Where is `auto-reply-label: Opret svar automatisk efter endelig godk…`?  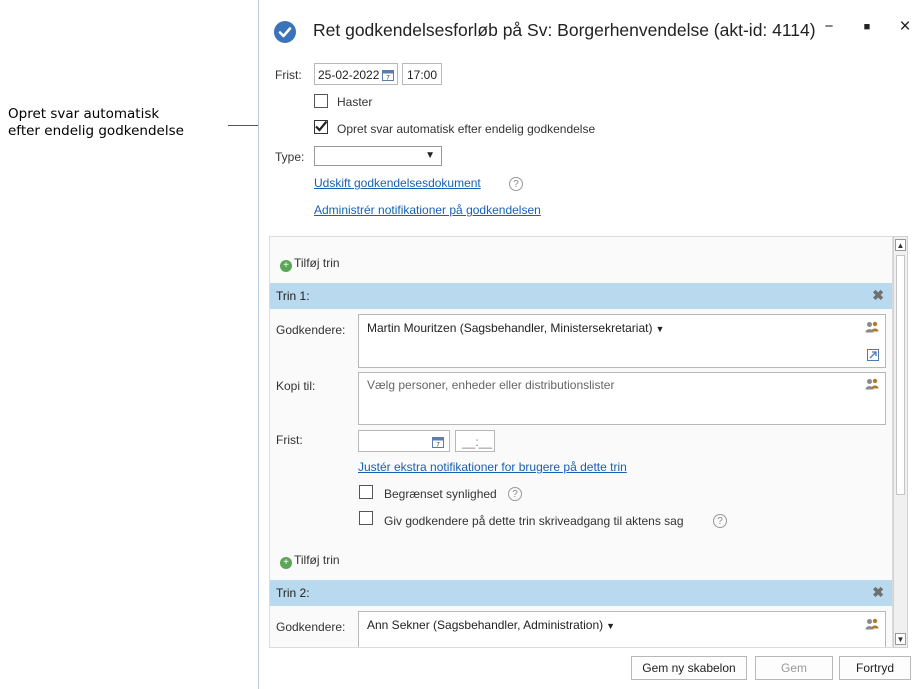 auto-reply-label: Opret svar automatisk efter endelig godk… is located at coordinates (466, 129).